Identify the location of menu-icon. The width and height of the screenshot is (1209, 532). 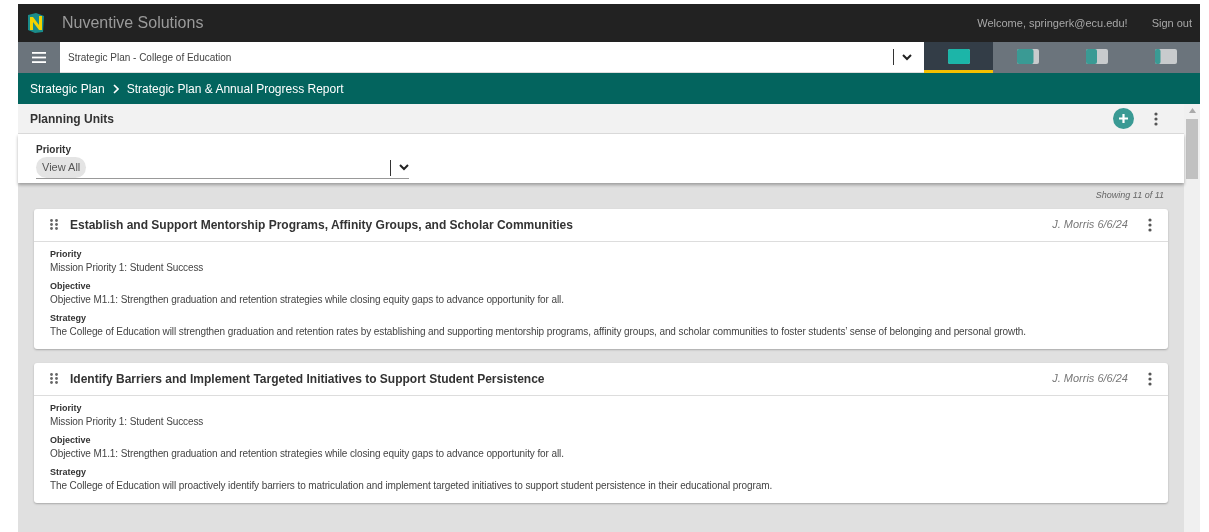
(39, 57).